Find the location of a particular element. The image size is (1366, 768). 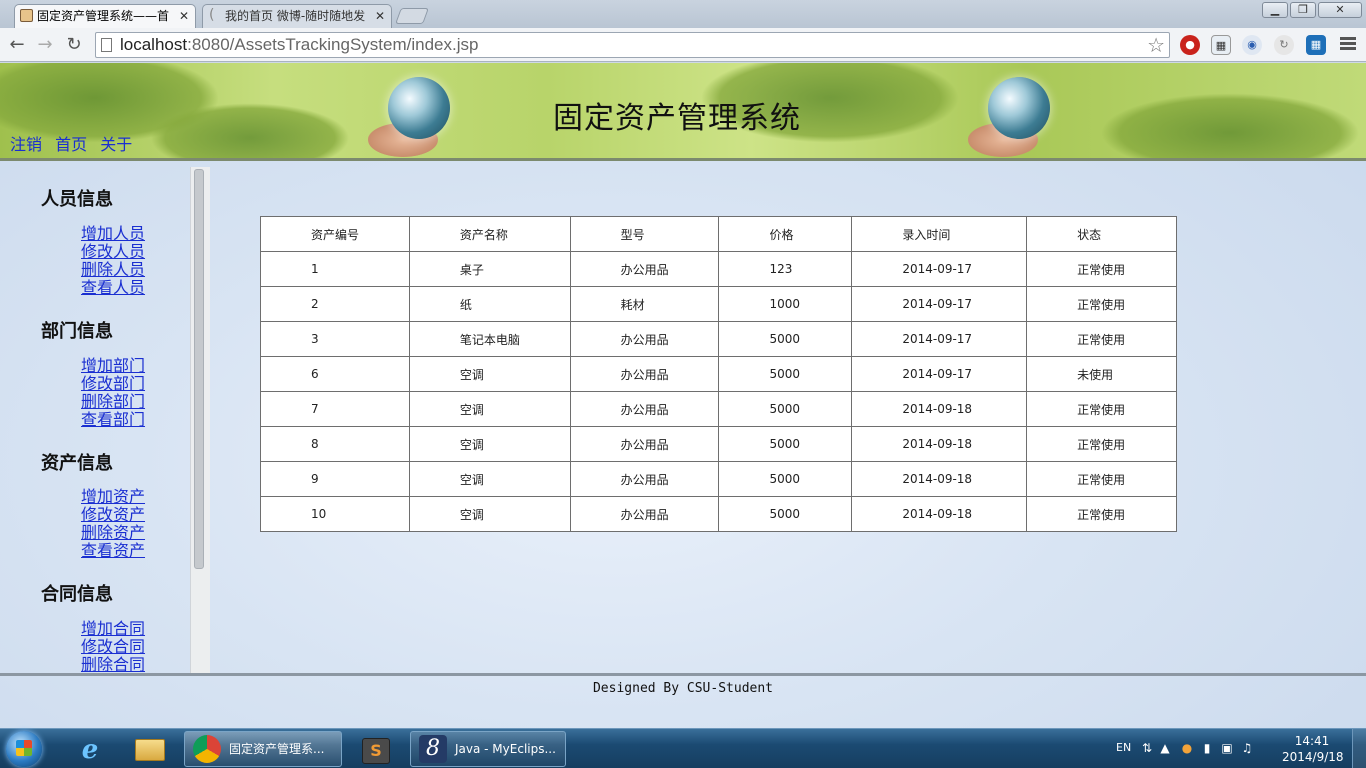

network-icon: ▣ is located at coordinates (1227, 748).